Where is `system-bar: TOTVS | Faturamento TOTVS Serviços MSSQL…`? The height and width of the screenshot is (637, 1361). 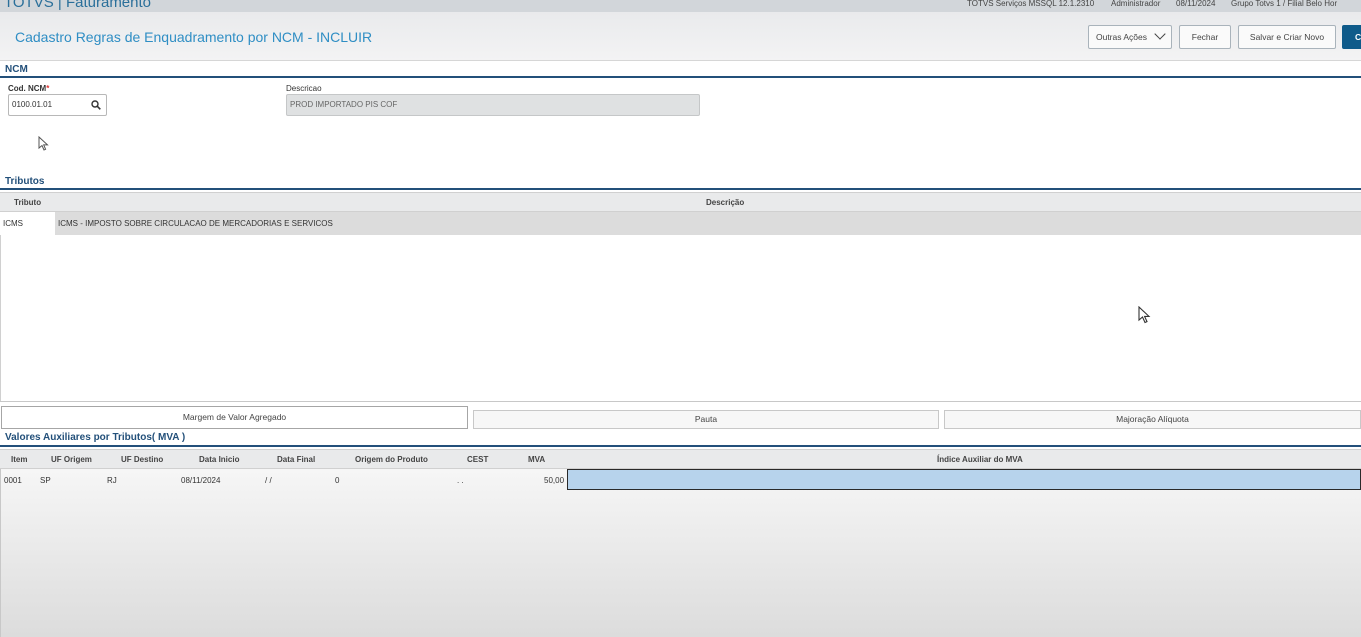
system-bar: TOTVS | Faturamento TOTVS Serviços MSSQL… is located at coordinates (680, 6).